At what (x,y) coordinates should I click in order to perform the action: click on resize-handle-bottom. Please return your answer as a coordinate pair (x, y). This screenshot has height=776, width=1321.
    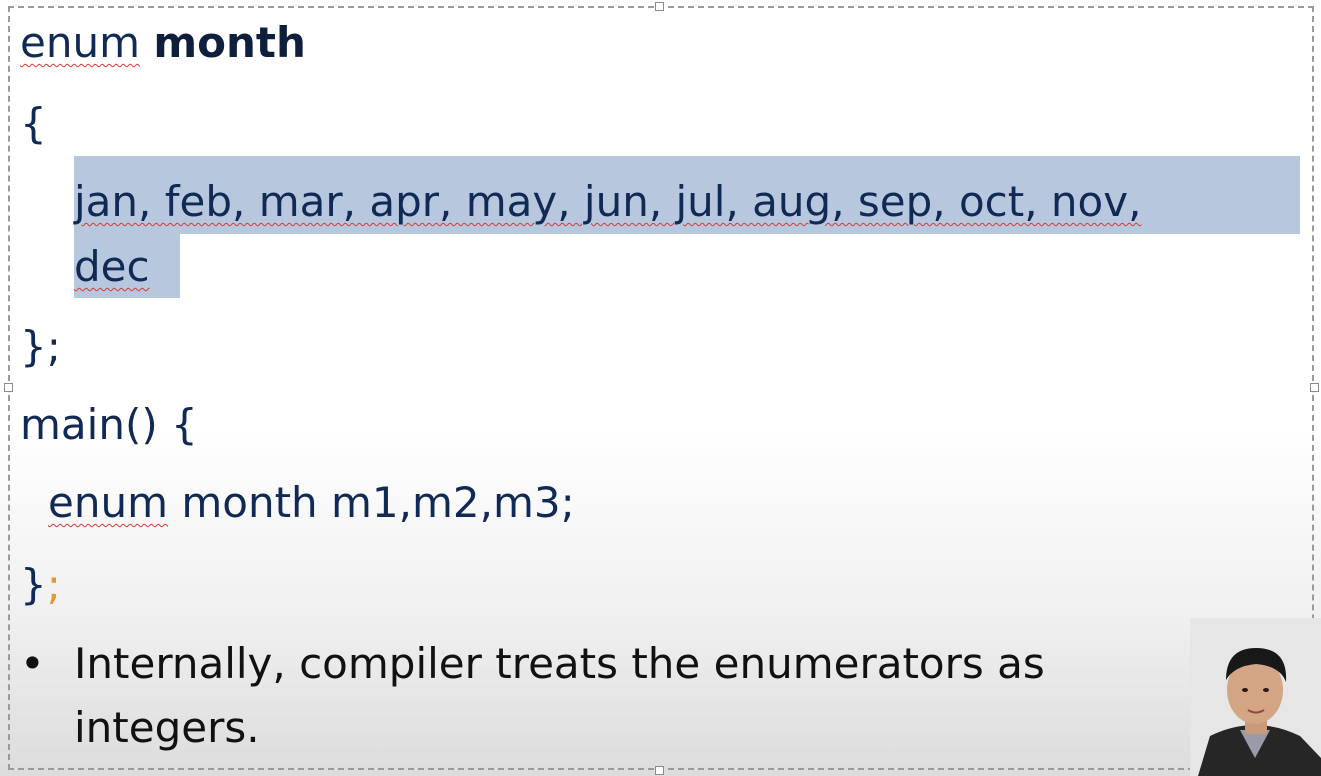
    Looking at the image, I should click on (659, 770).